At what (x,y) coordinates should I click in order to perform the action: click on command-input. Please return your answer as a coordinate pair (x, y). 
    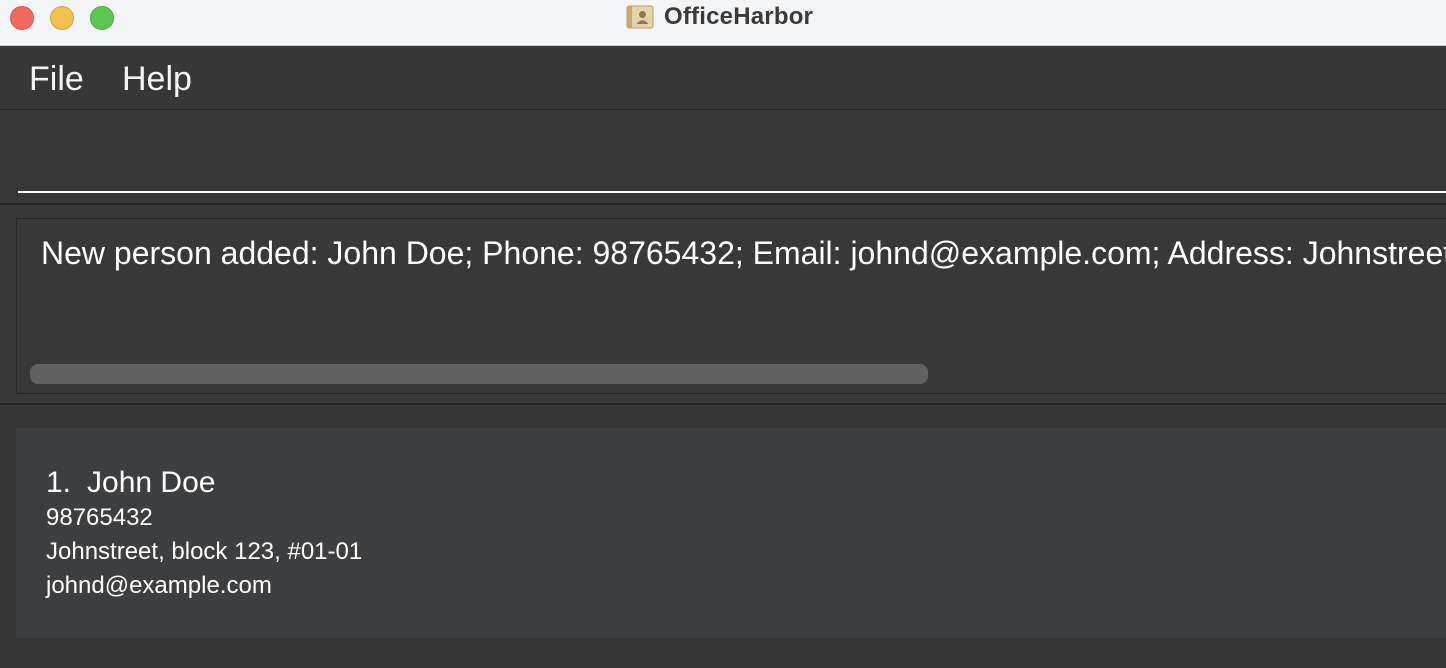
    Looking at the image, I should click on (732, 163).